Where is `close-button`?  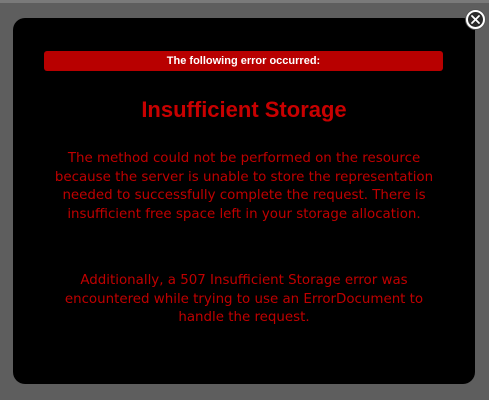 close-button is located at coordinates (475, 19).